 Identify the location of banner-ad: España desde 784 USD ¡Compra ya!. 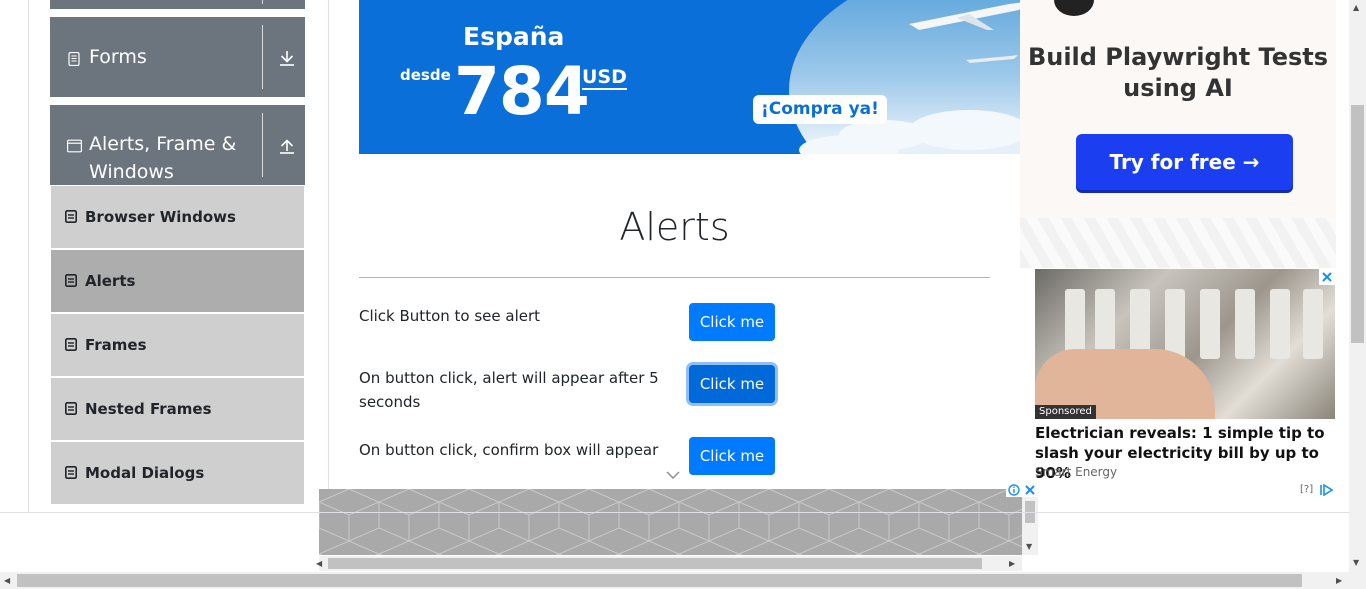
(689, 77).